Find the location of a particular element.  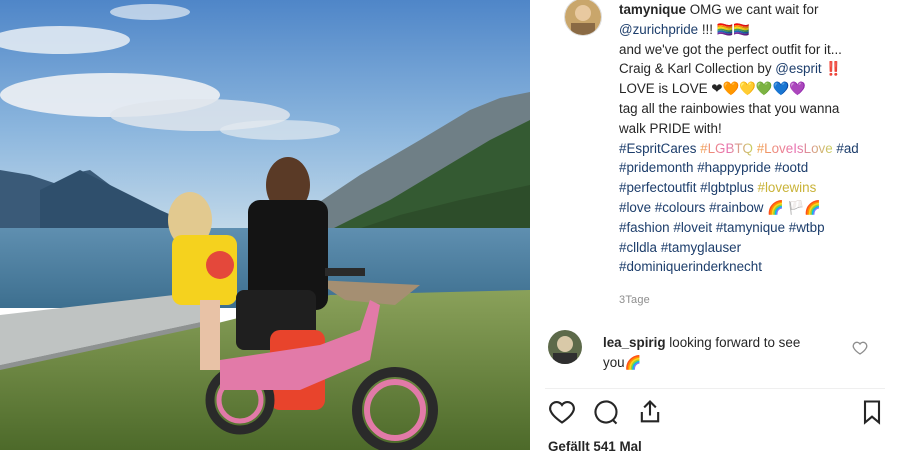

hashtag-link: #lovewins is located at coordinates (787, 187).